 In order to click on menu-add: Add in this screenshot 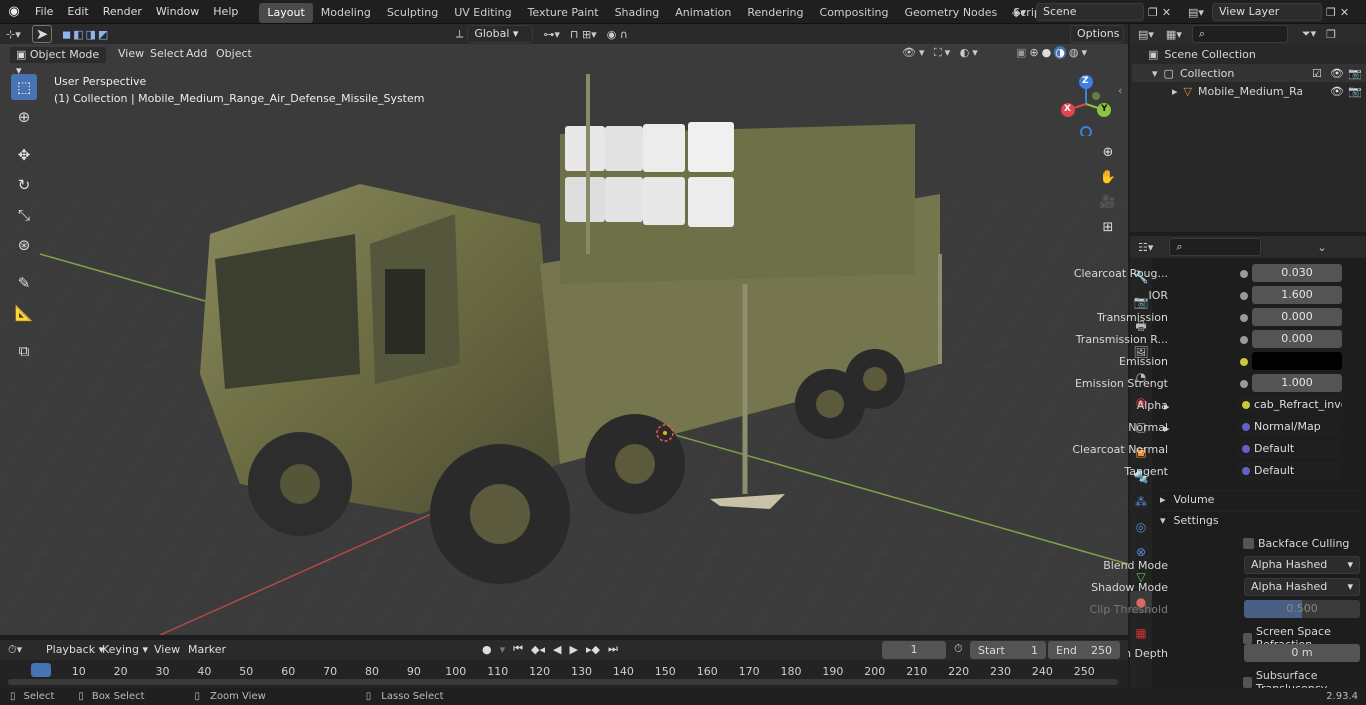, I will do `click(196, 54)`.